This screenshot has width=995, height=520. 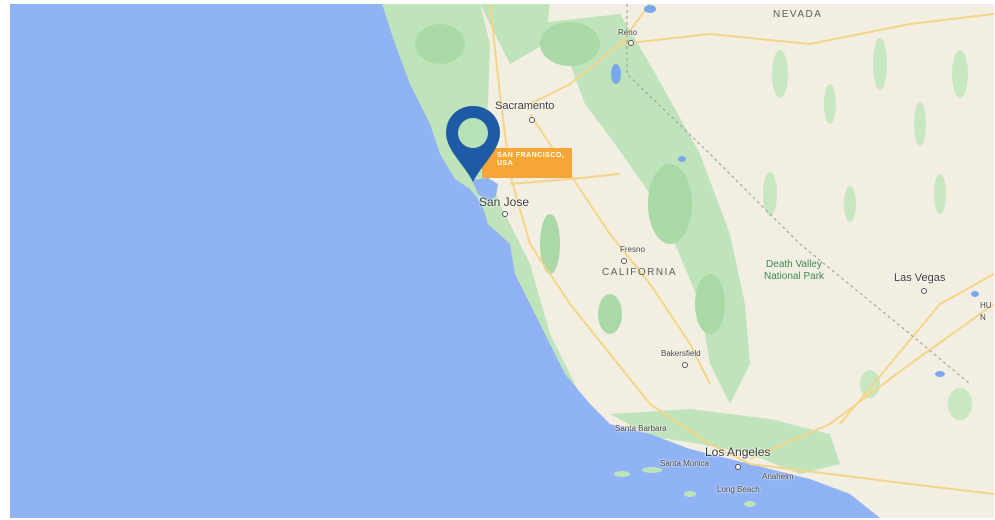 What do you see at coordinates (924, 291) in the screenshot?
I see `city-dot-las-vegas` at bounding box center [924, 291].